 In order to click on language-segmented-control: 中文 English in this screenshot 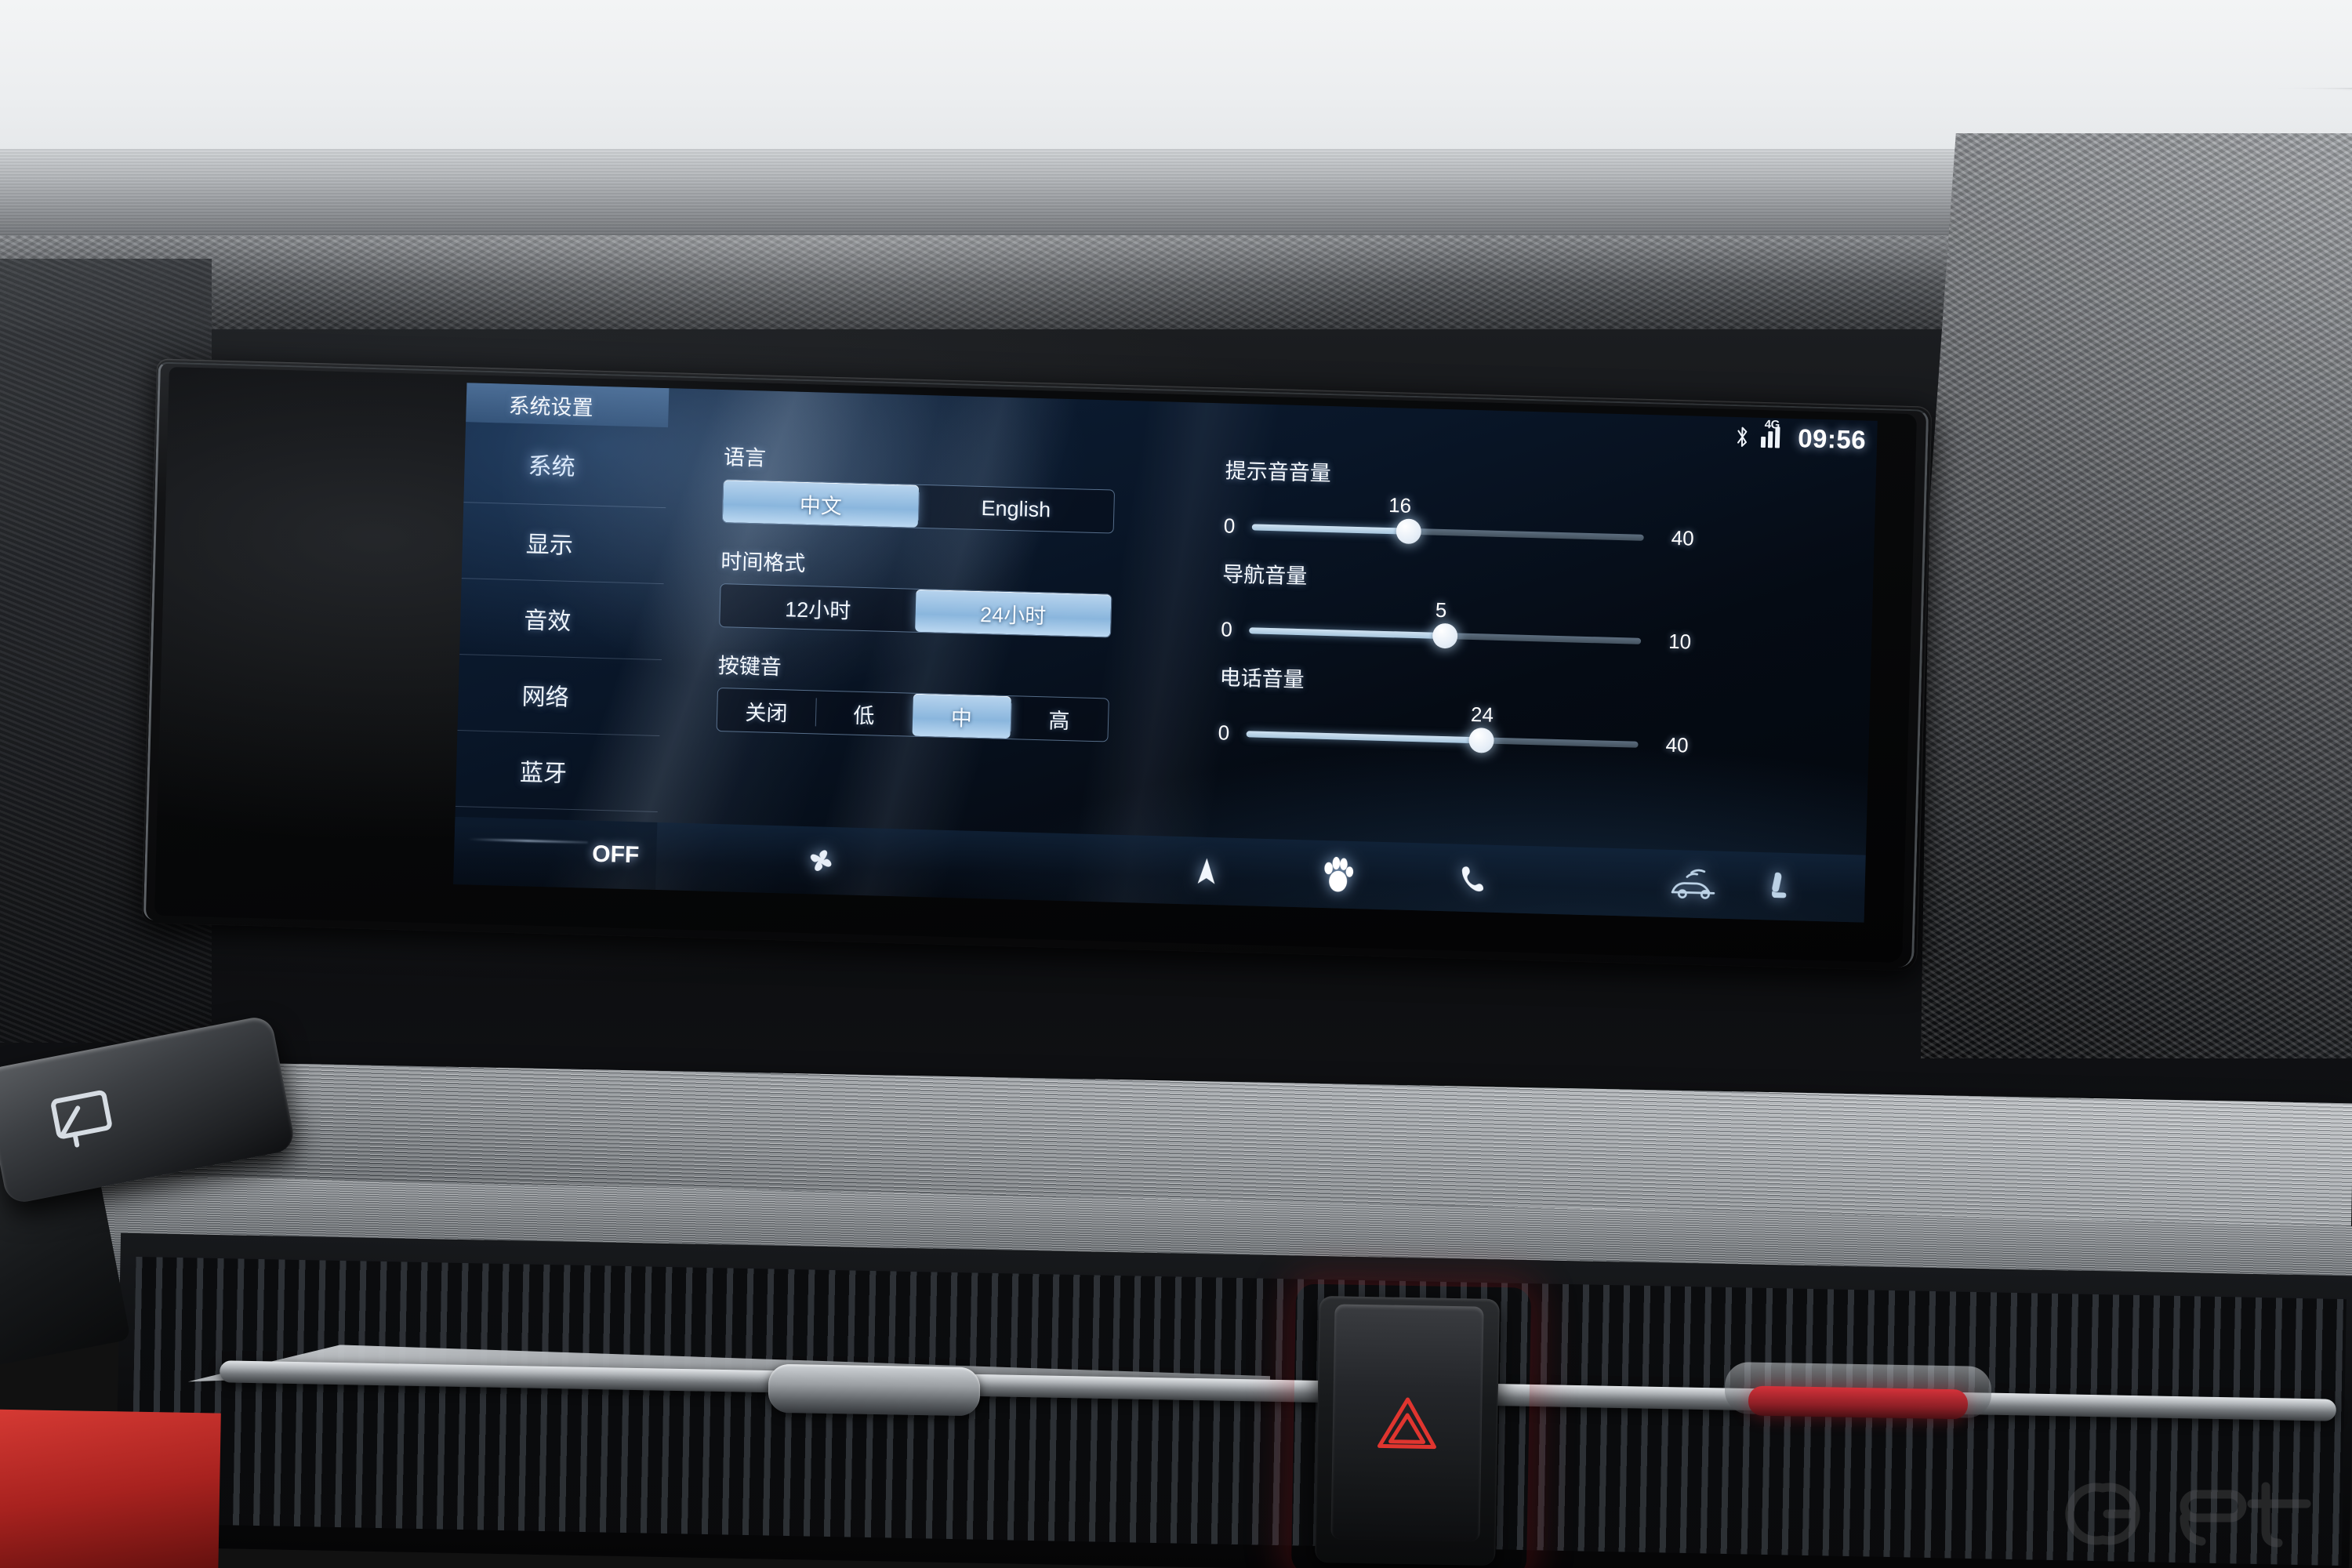, I will do `click(918, 506)`.